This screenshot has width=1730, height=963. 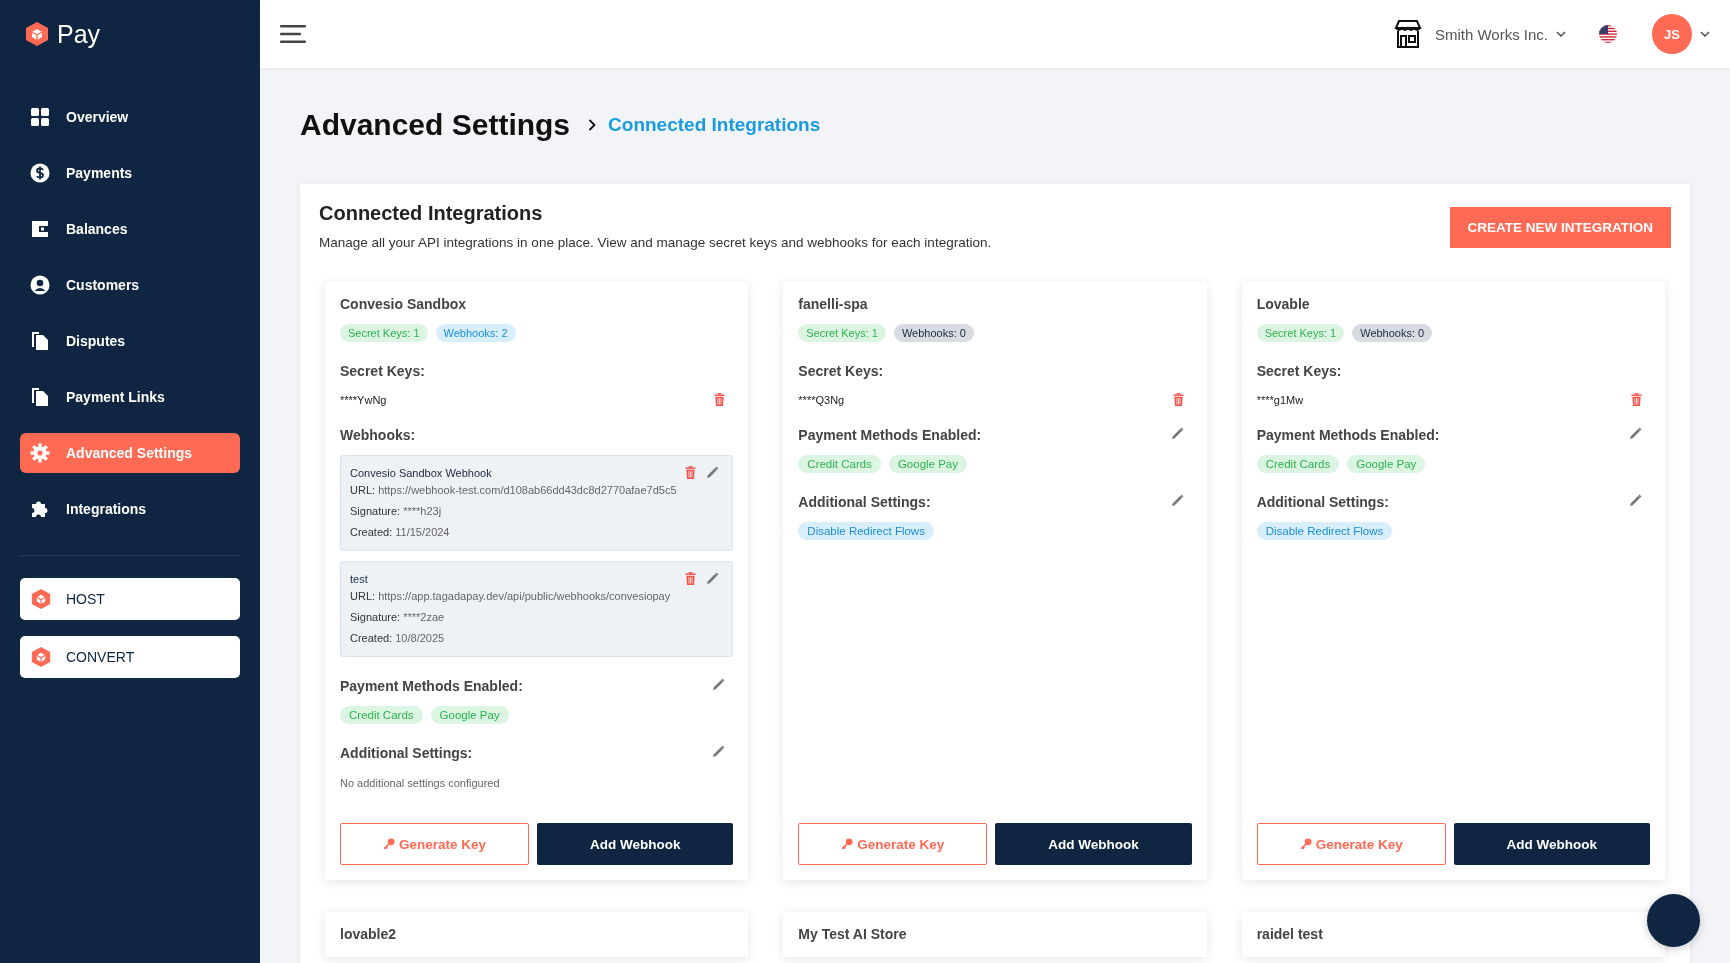 What do you see at coordinates (130, 117) in the screenshot?
I see `nav-item: Overview` at bounding box center [130, 117].